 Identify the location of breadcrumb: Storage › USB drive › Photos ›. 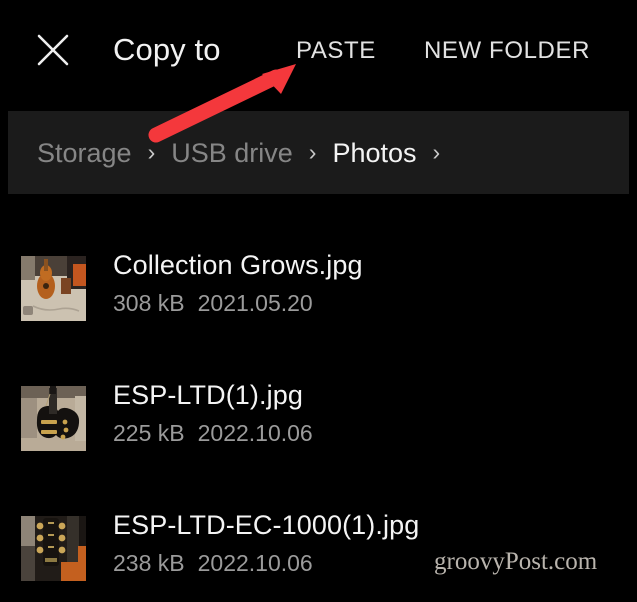
(318, 152).